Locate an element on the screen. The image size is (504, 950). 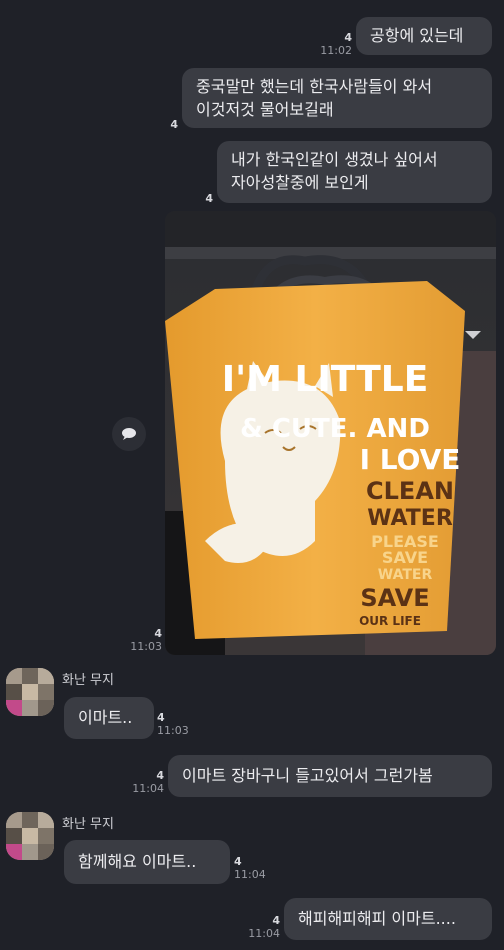
message-text: 공항에 있는데 is located at coordinates (417, 35).